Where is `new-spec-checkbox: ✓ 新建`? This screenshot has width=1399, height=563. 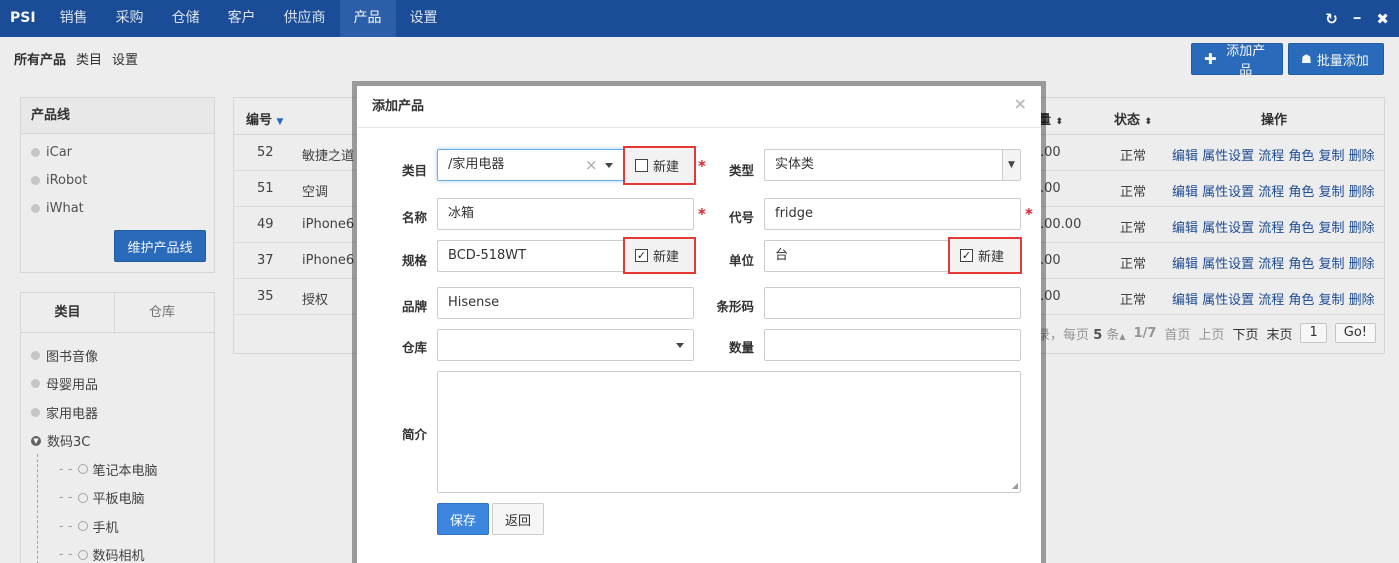 new-spec-checkbox: ✓ 新建 is located at coordinates (659, 255).